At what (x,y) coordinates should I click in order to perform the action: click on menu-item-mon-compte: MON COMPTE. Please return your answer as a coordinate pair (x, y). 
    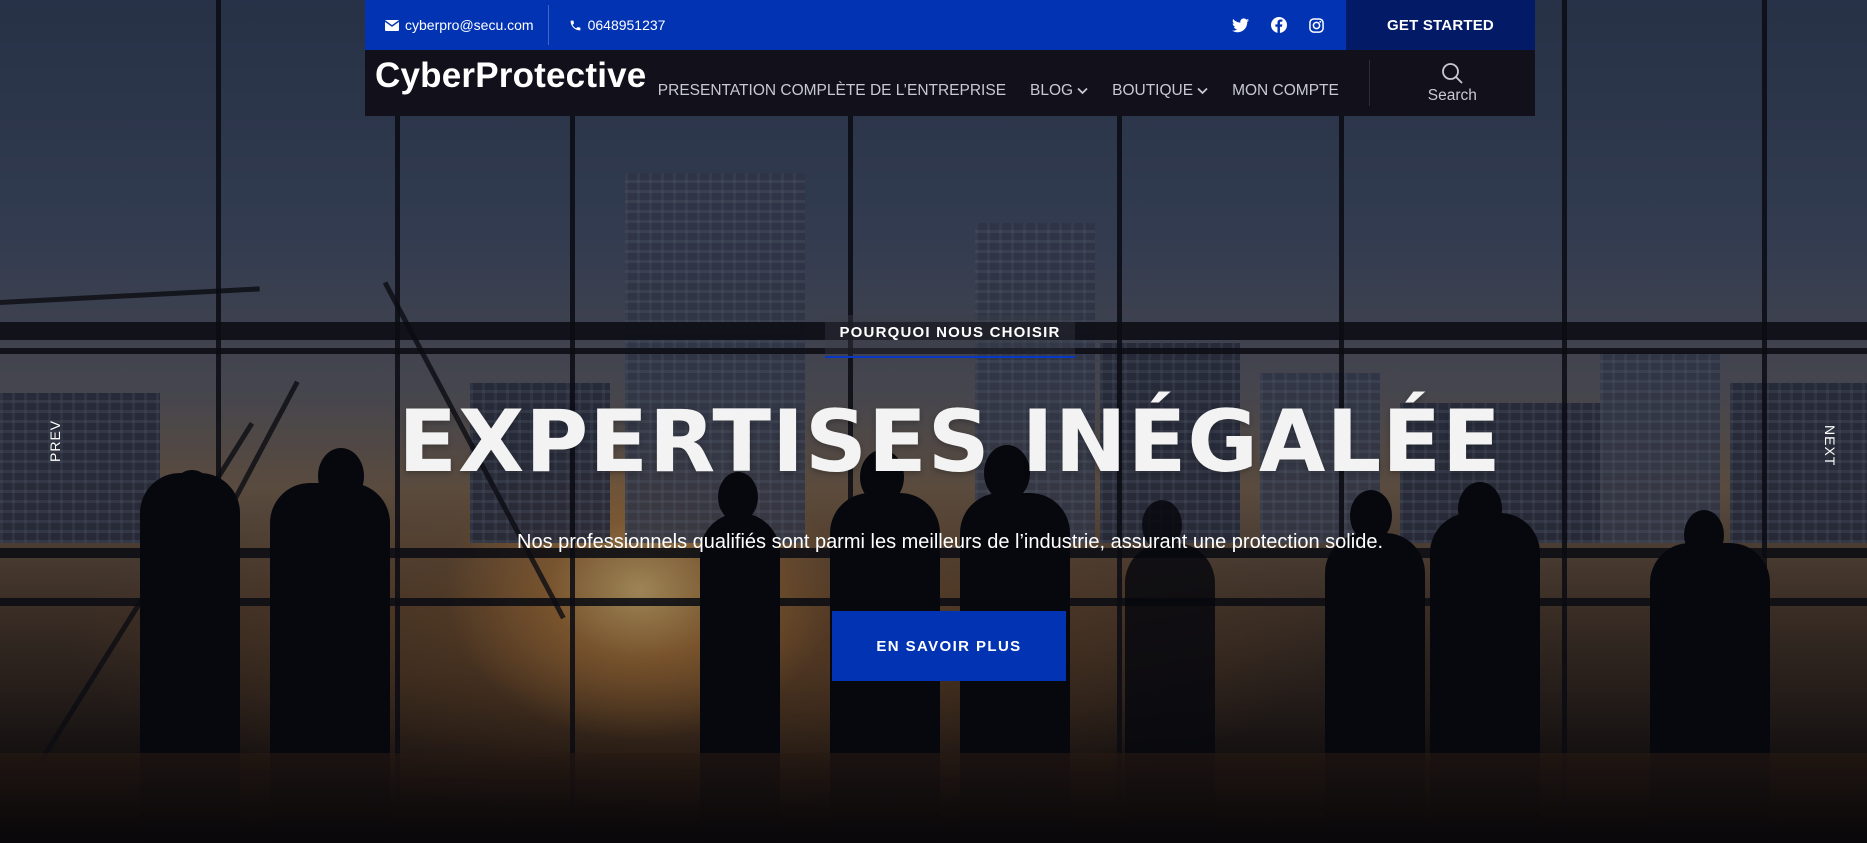
    Looking at the image, I should click on (1285, 91).